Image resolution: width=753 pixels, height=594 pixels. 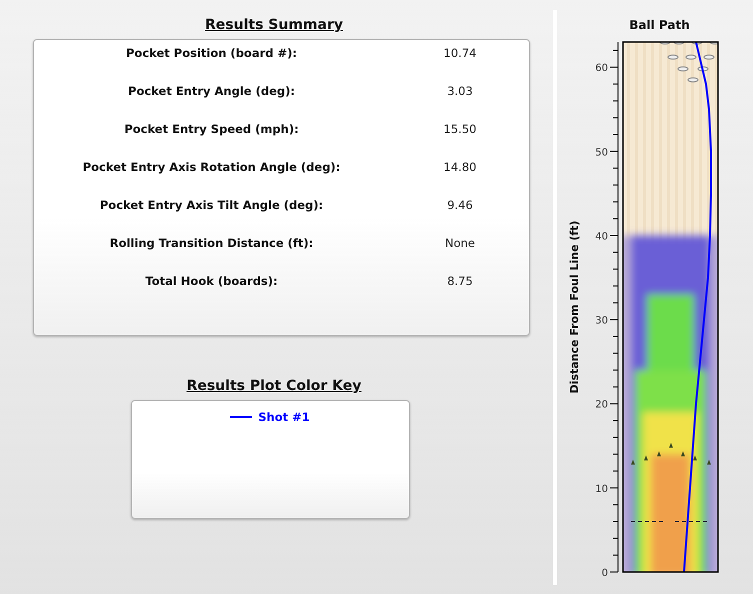 What do you see at coordinates (460, 168) in the screenshot?
I see `result-value: 14.80` at bounding box center [460, 168].